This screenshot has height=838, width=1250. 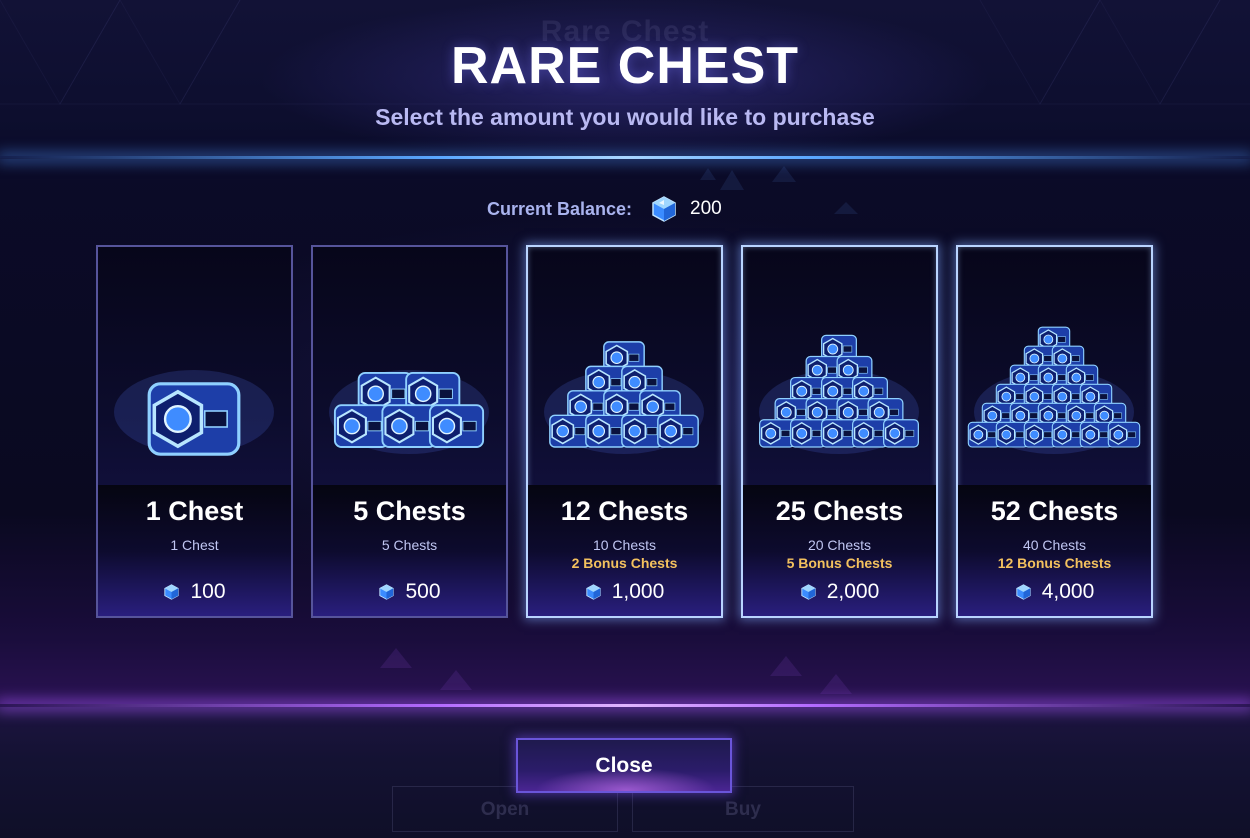 I want to click on chest-option-25: 25 Chests 20 Chests 5 Bonus Chests 2,000, so click(x=839, y=431).